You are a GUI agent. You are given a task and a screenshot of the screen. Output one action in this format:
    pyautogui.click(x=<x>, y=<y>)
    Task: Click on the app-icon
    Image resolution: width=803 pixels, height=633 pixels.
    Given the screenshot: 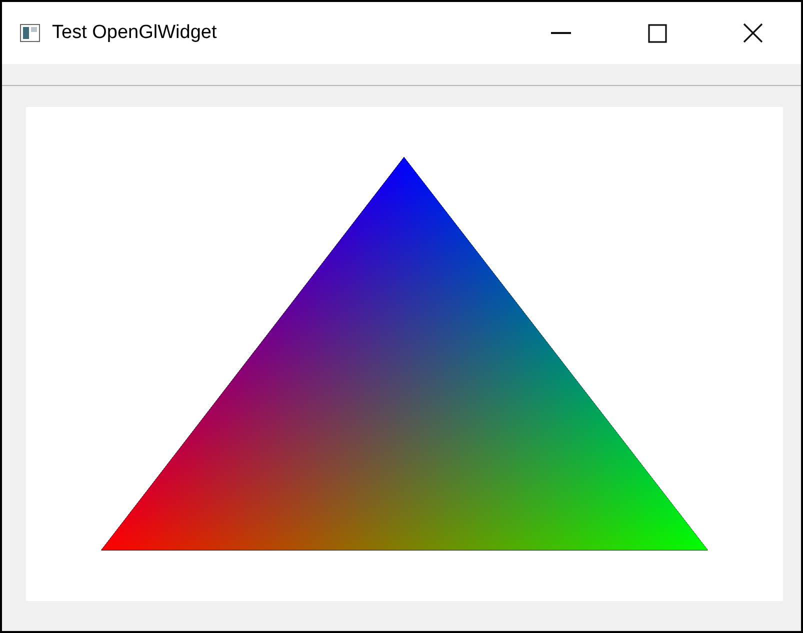 What is the action you would take?
    pyautogui.click(x=30, y=33)
    